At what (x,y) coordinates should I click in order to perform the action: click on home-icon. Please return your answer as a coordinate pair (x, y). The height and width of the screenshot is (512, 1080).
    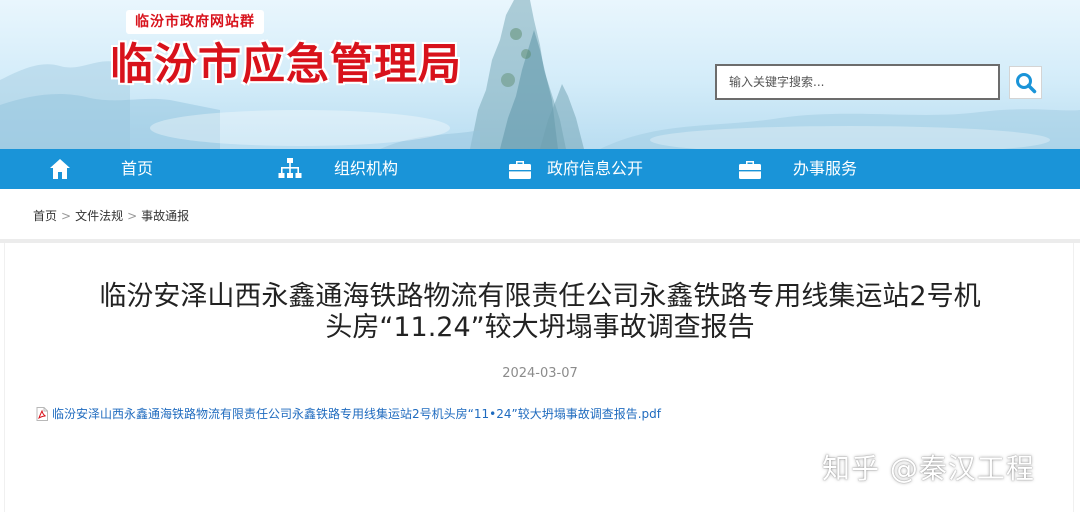
    Looking at the image, I should click on (60, 169).